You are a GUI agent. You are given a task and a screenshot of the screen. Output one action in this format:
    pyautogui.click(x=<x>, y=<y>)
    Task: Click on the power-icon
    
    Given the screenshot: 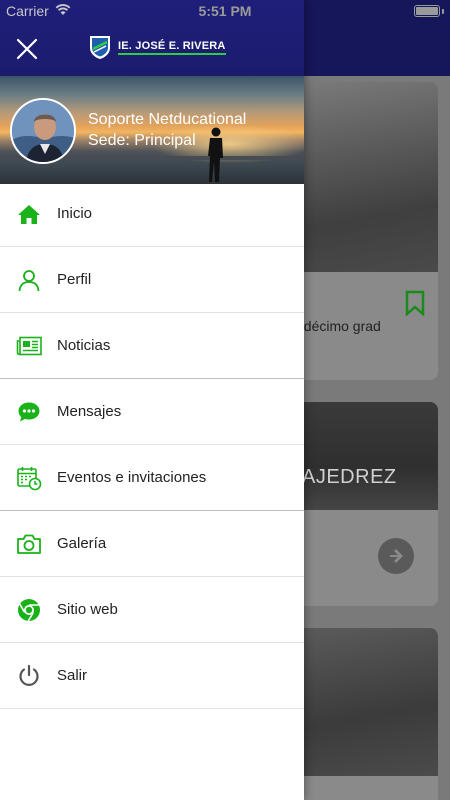 What is the action you would take?
    pyautogui.click(x=29, y=676)
    